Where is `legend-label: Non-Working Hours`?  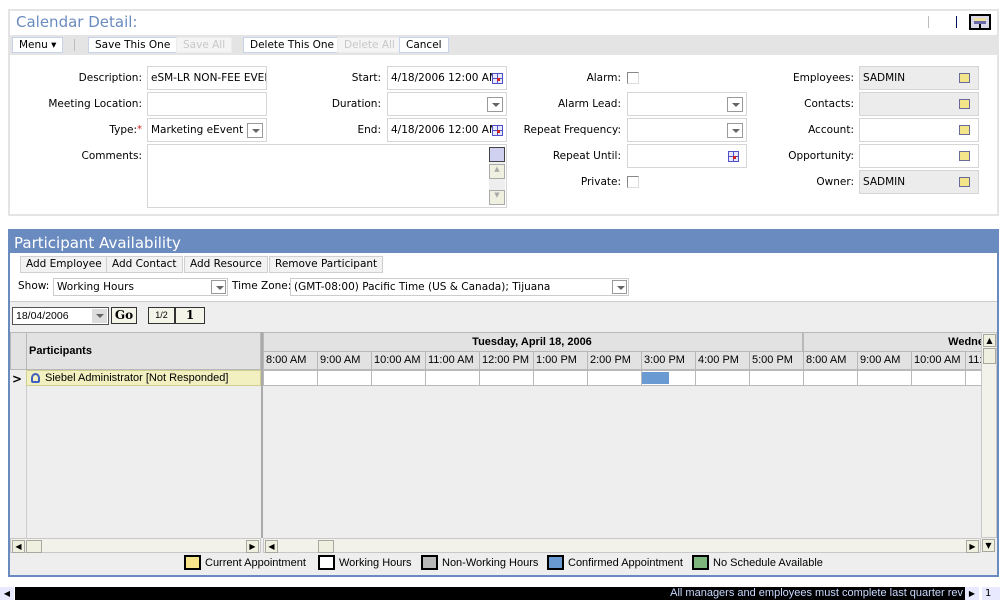 legend-label: Non-Working Hours is located at coordinates (490, 563).